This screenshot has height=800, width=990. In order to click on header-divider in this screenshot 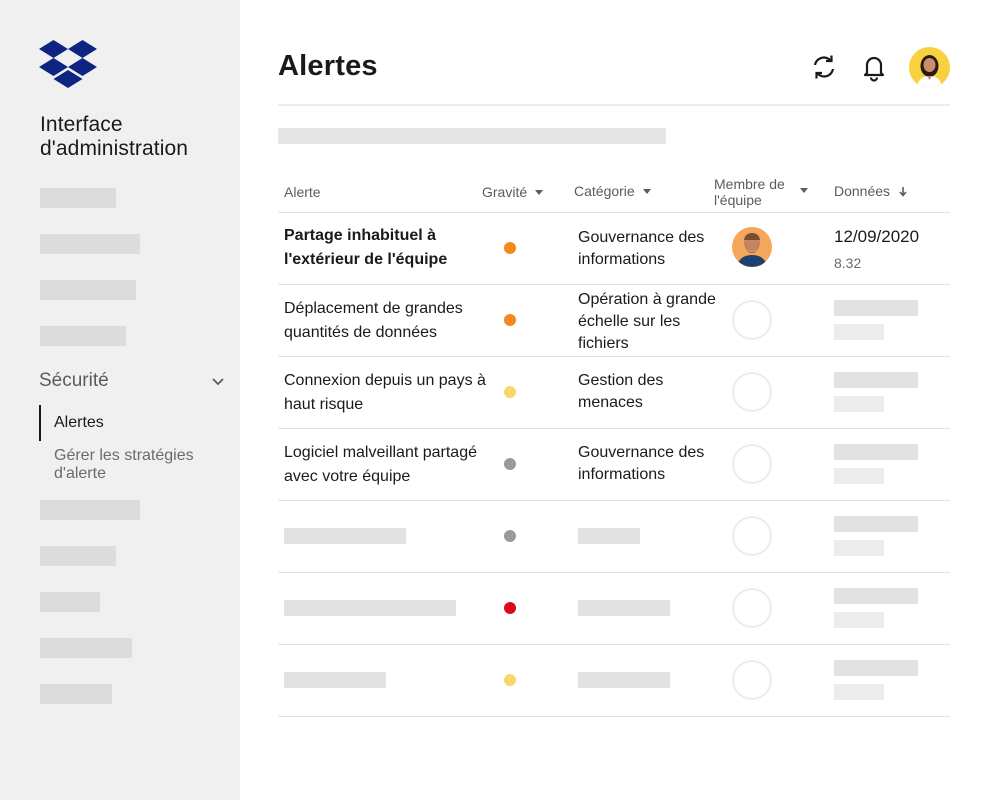, I will do `click(614, 105)`.